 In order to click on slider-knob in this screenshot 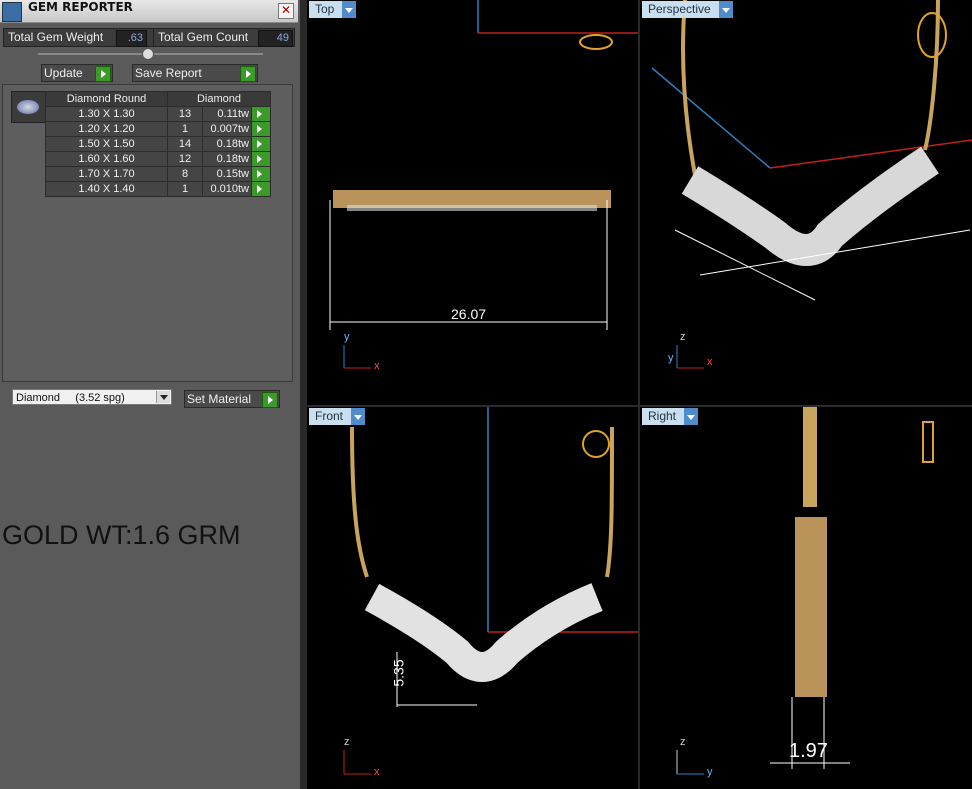, I will do `click(148, 54)`.